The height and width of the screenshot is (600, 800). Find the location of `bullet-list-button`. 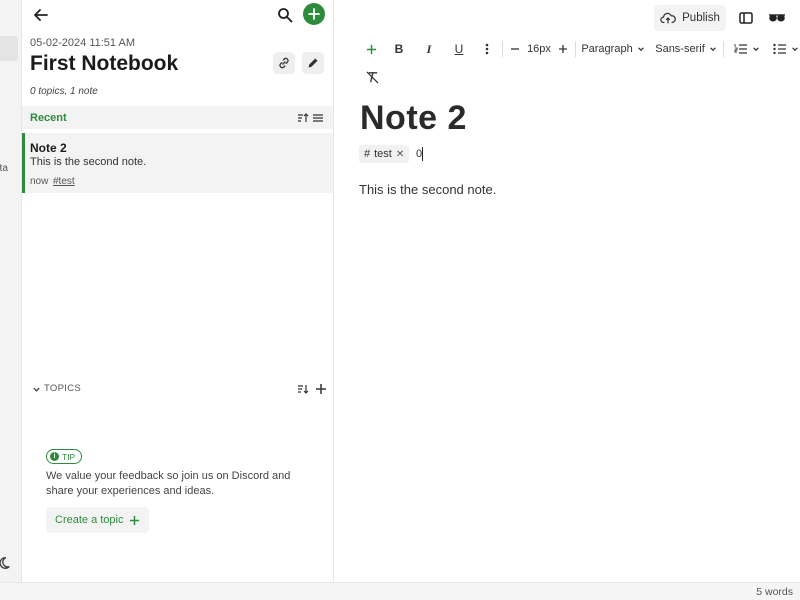

bullet-list-button is located at coordinates (786, 49).